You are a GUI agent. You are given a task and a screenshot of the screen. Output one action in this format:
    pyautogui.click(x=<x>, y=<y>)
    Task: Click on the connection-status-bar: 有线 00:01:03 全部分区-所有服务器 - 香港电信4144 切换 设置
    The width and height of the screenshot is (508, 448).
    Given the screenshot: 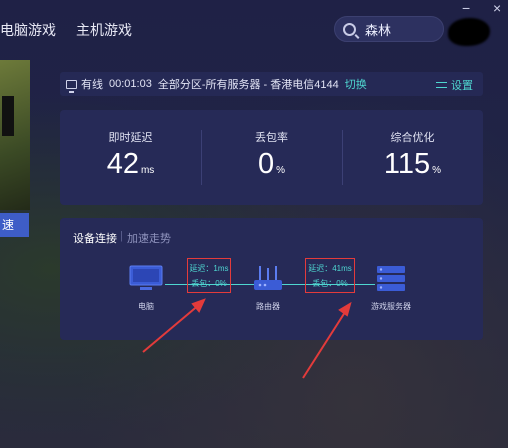 What is the action you would take?
    pyautogui.click(x=271, y=84)
    